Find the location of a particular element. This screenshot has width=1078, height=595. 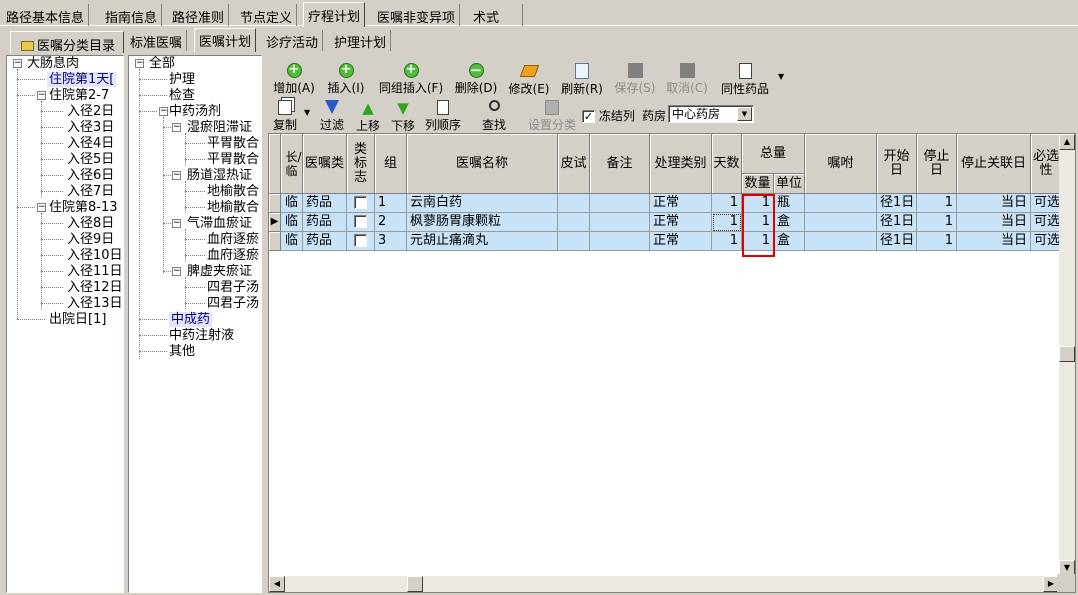

tab-standard-orders: 标准医嘱 is located at coordinates (157, 40).